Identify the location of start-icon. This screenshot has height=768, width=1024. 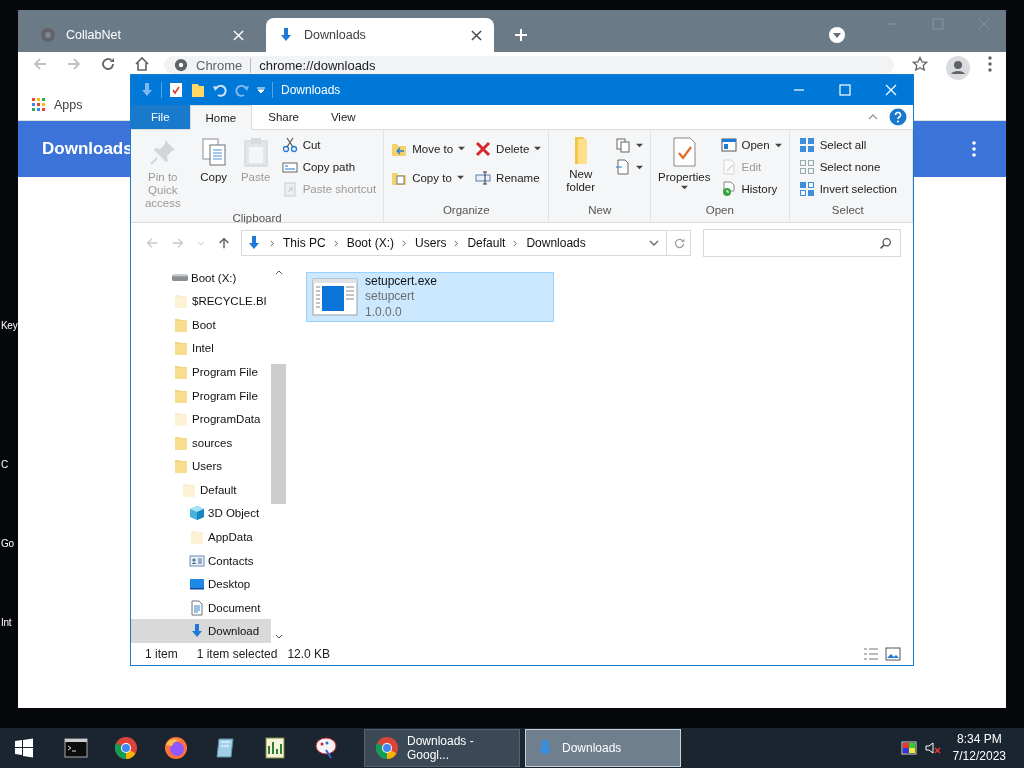
(24, 748).